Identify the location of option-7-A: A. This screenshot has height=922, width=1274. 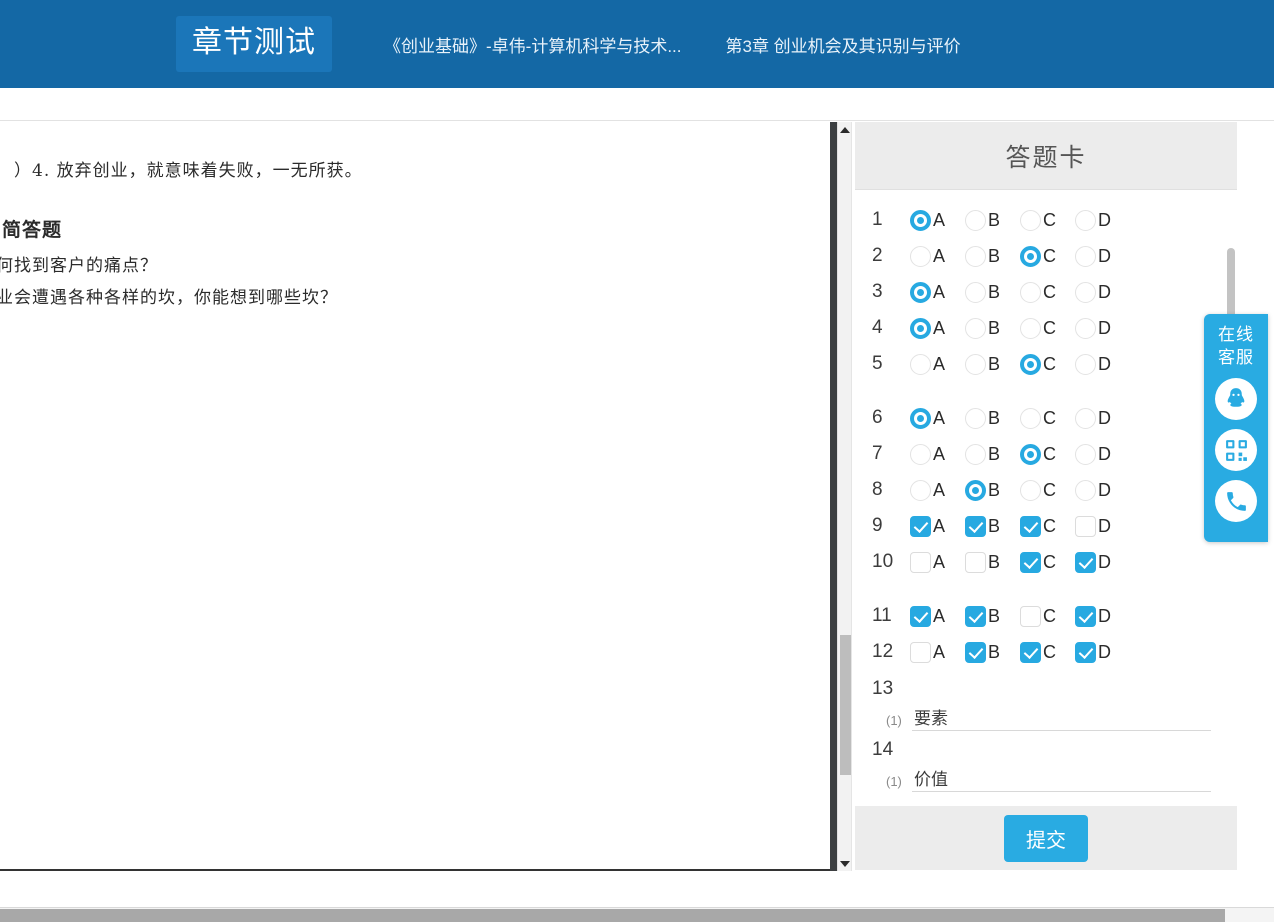
(937, 454).